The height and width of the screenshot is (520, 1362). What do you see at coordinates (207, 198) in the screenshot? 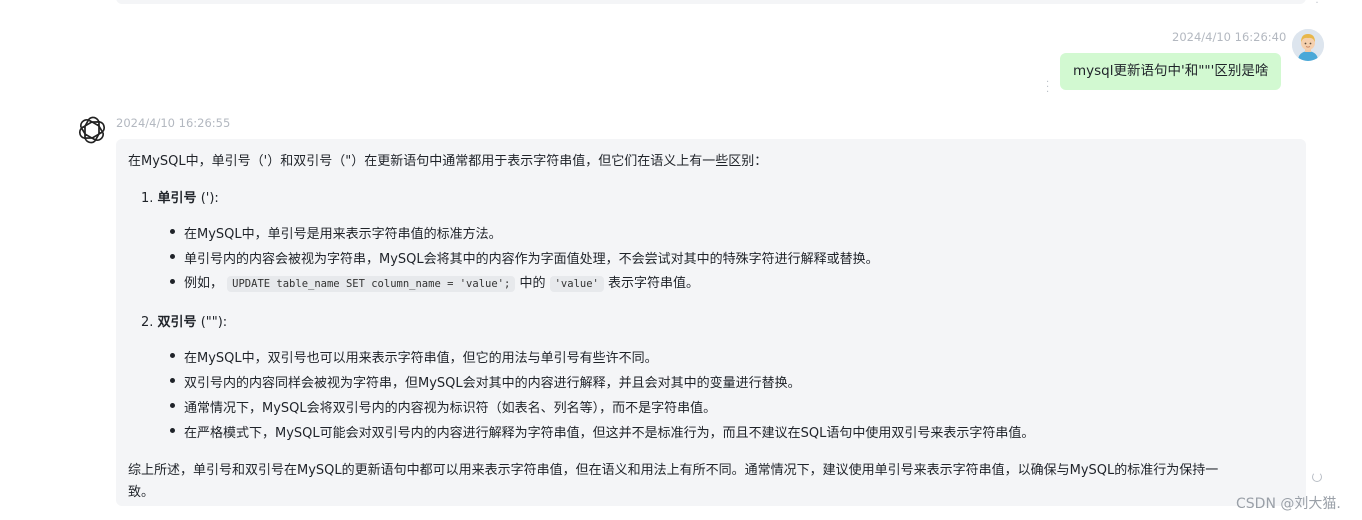
I see `section-title-suffix: ('):` at bounding box center [207, 198].